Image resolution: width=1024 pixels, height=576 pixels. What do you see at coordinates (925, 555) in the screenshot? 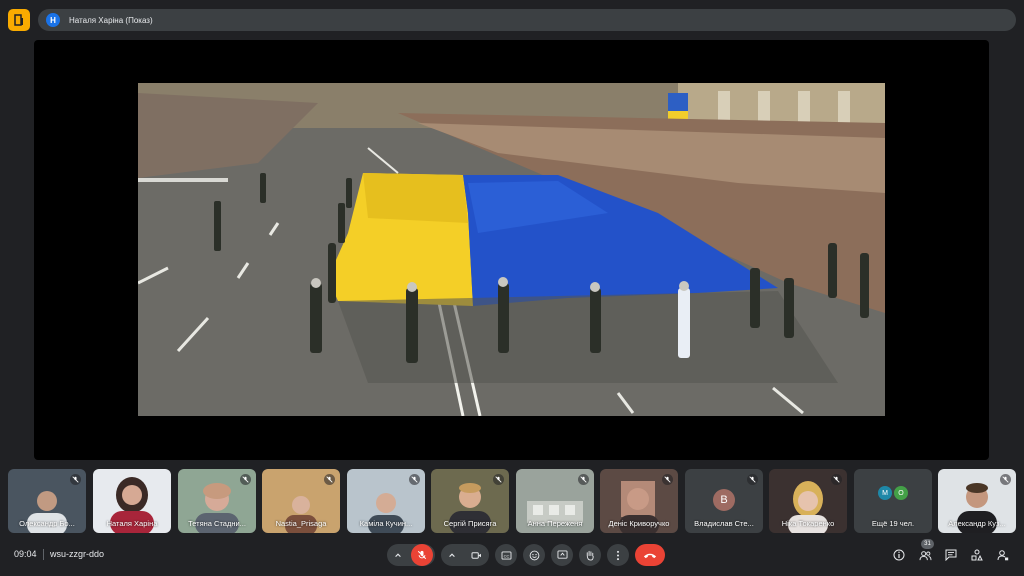
I see `people-icon` at bounding box center [925, 555].